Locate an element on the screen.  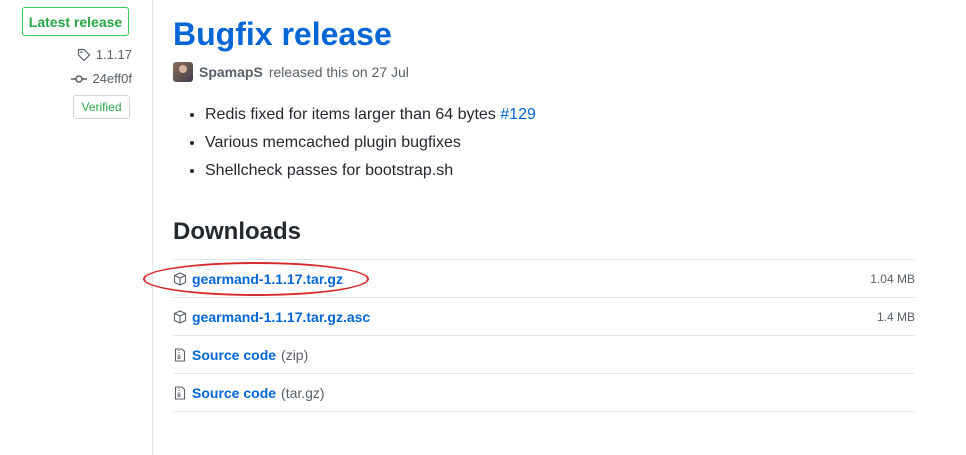
asset-size: 1.04 MB is located at coordinates (892, 278).